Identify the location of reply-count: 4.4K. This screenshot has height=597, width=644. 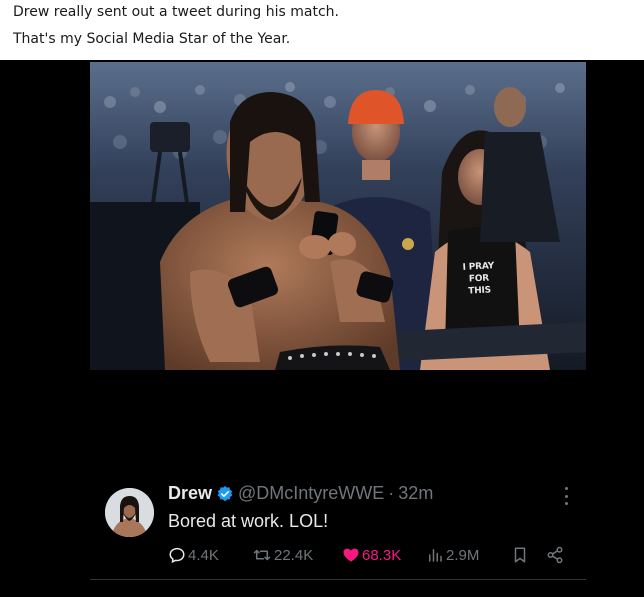
(203, 555).